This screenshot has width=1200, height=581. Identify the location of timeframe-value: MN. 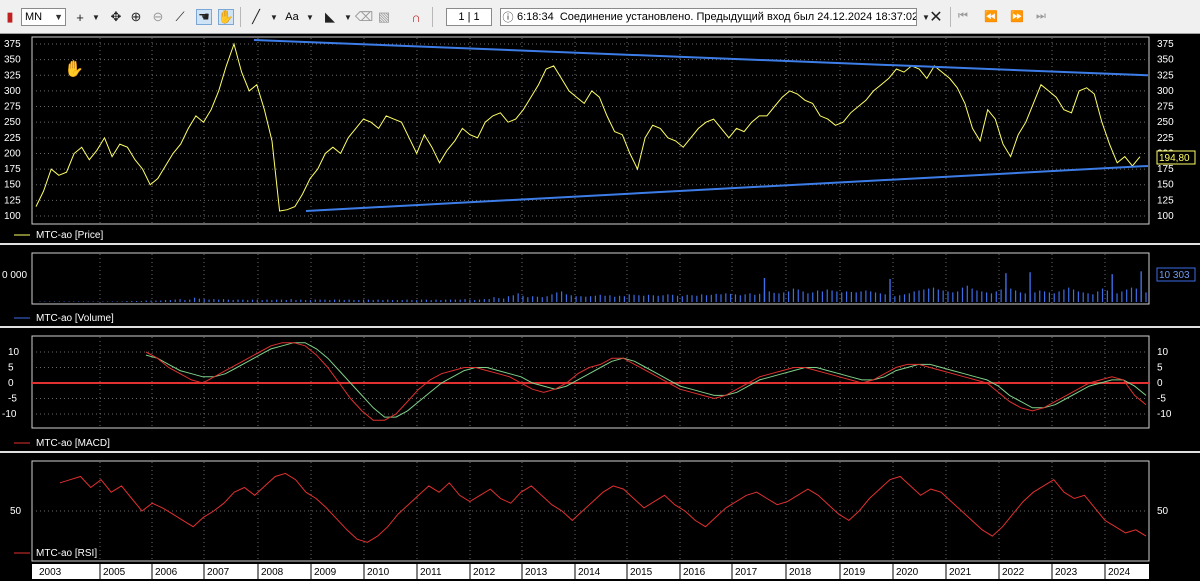
(34, 17).